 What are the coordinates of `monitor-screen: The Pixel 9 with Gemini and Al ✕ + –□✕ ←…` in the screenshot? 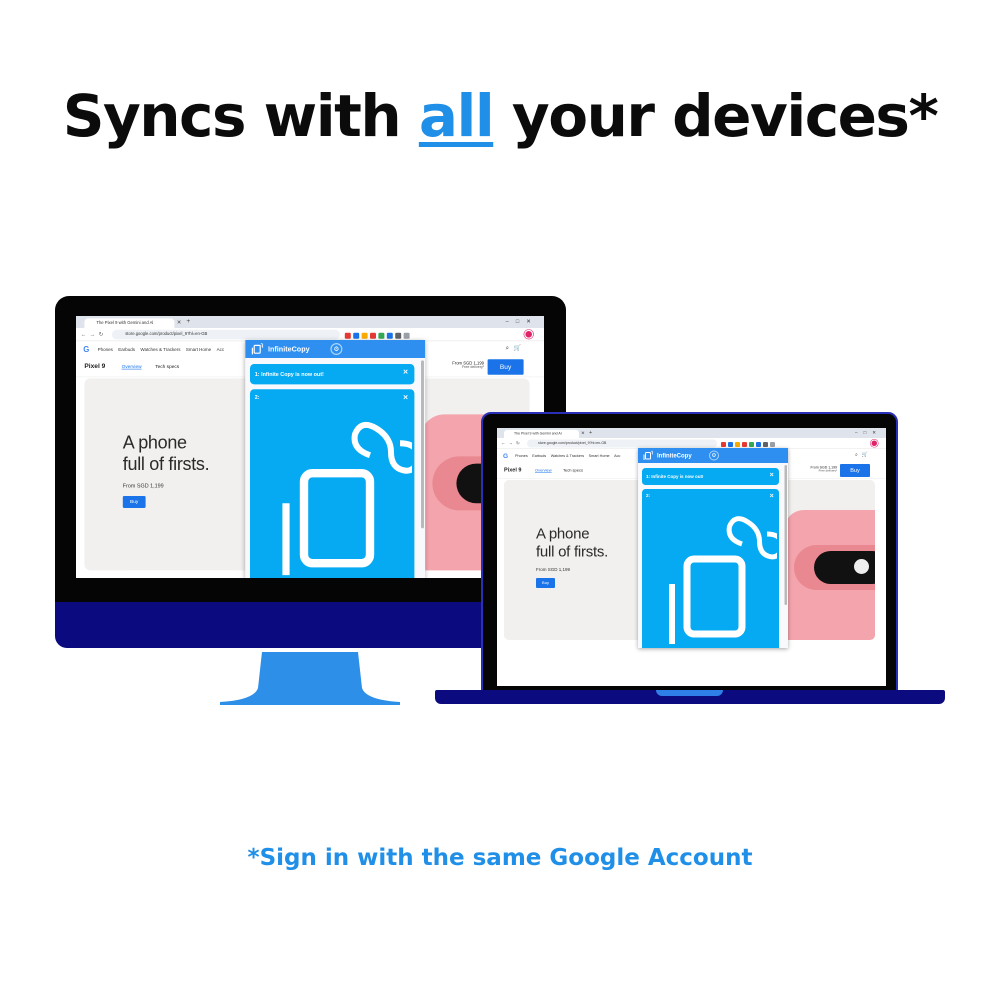 It's located at (310, 447).